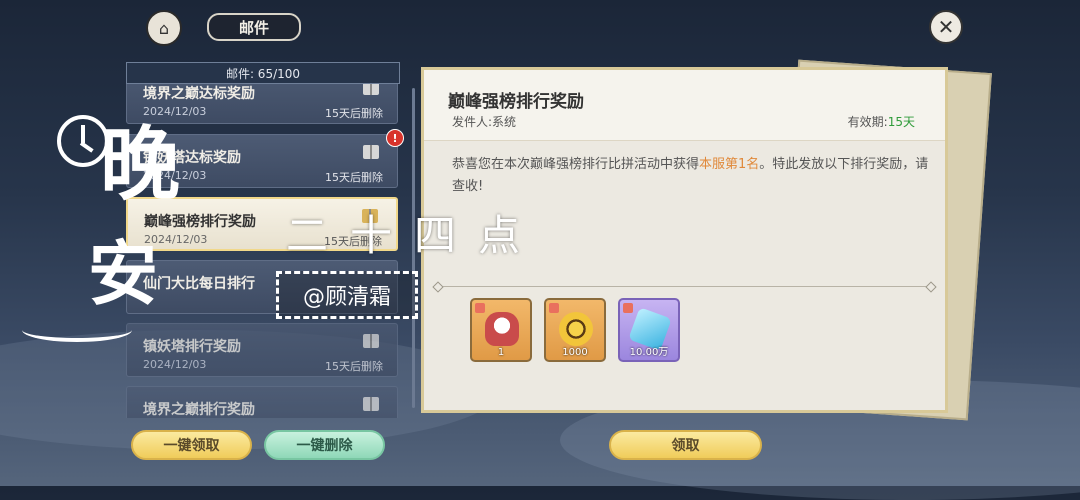 The width and height of the screenshot is (1080, 500). I want to click on overlay-time: 二十四点, so click(414, 235).